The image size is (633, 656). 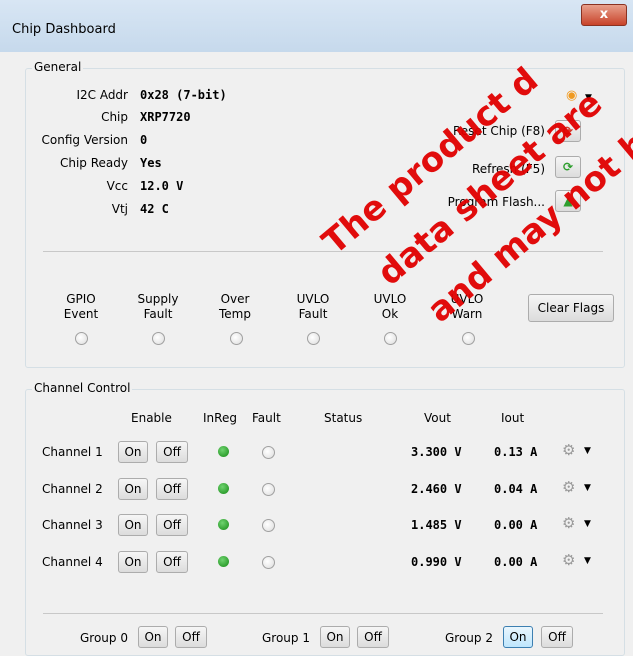 What do you see at coordinates (268, 489) in the screenshot?
I see `channel-2-fault-indicator` at bounding box center [268, 489].